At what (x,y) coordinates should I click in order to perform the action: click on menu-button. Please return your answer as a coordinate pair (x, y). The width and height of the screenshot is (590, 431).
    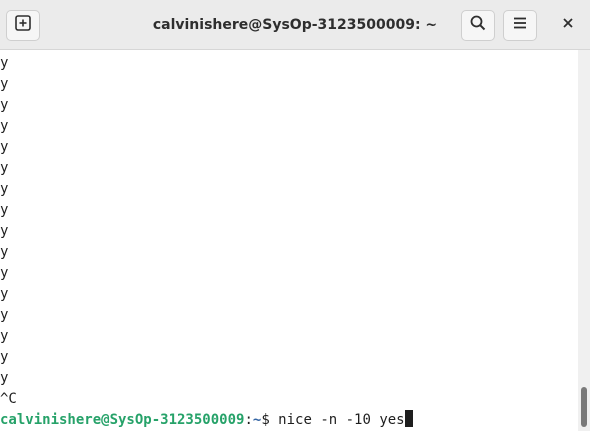
    Looking at the image, I should click on (520, 25).